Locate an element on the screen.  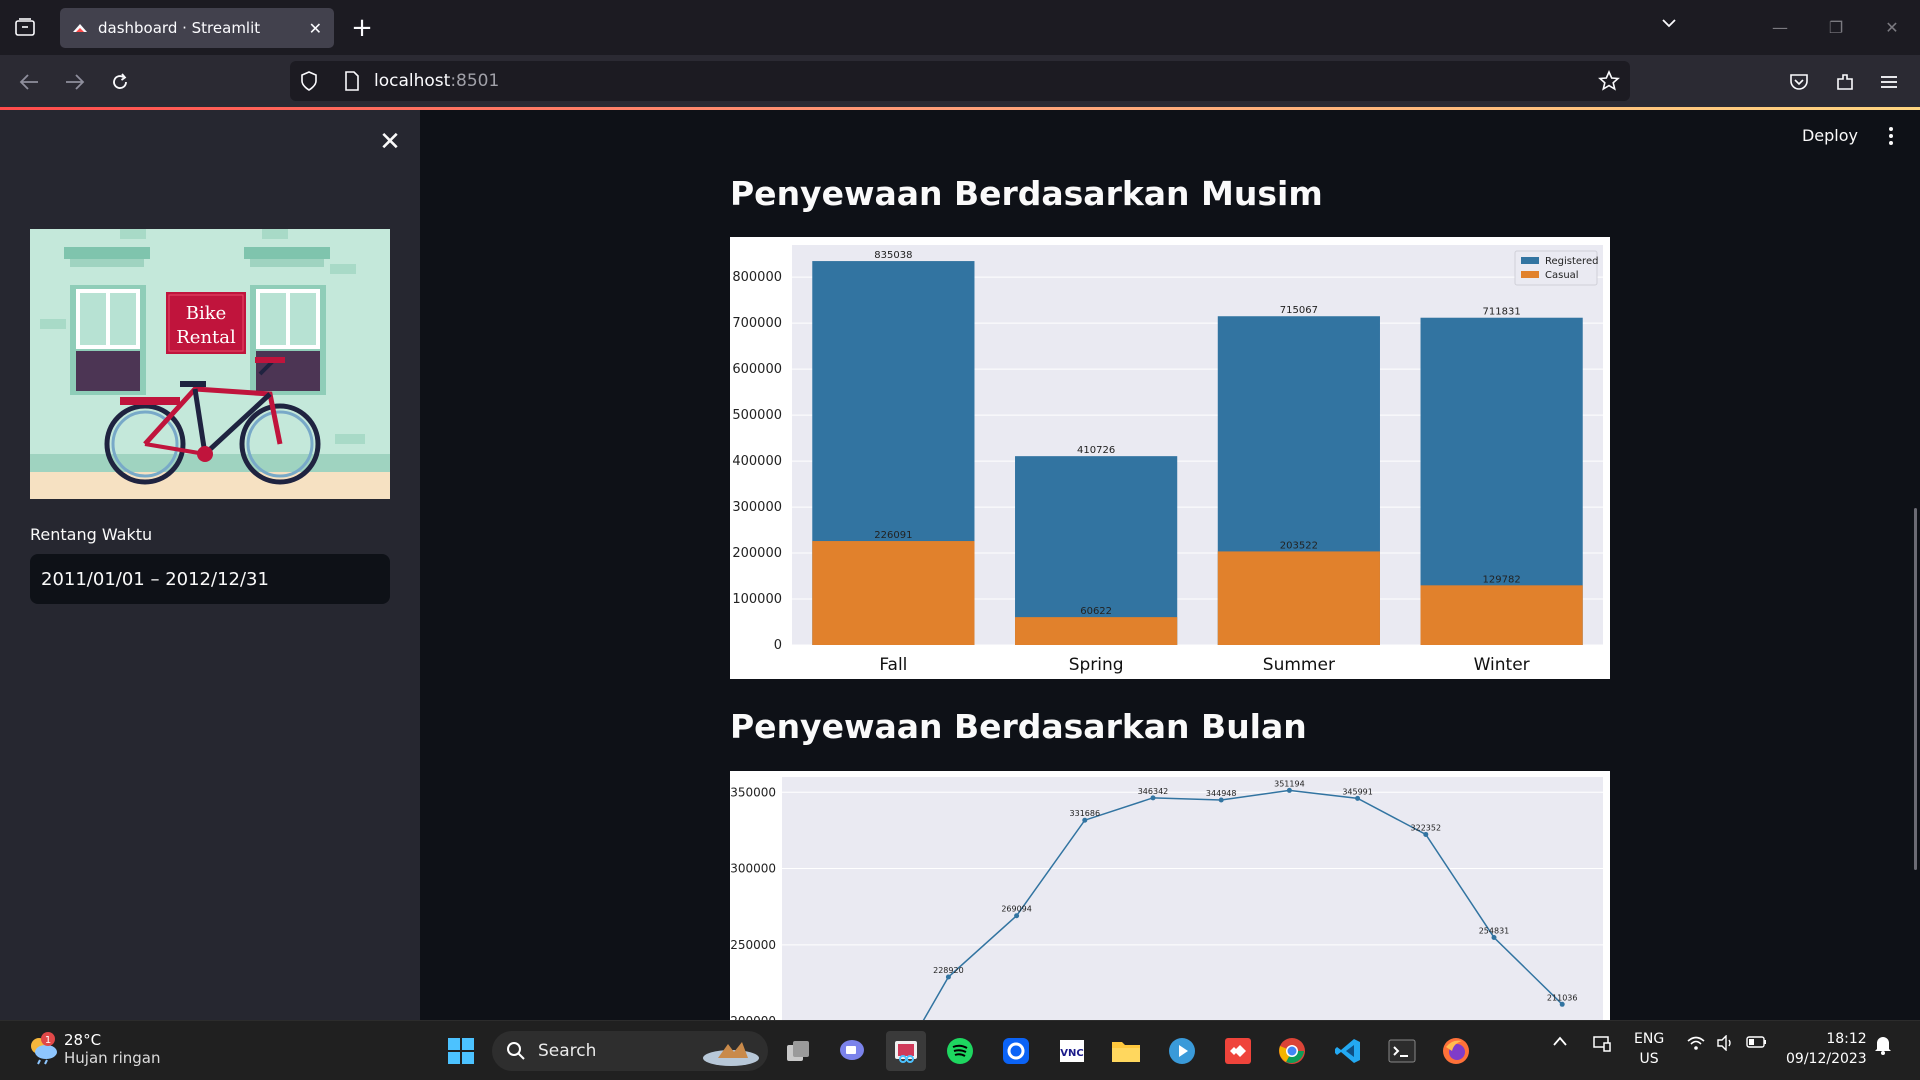
forward-icon is located at coordinates (75, 82).